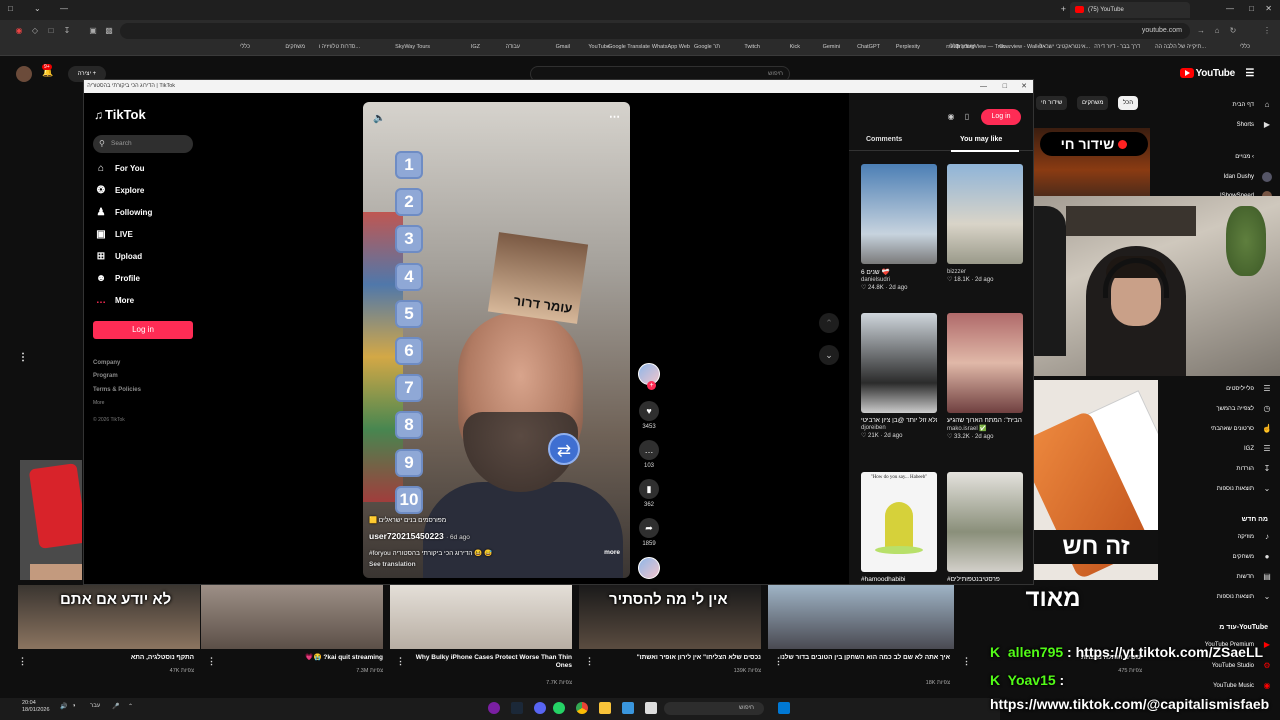 This screenshot has height=720, width=1280. I want to click on back-icon: →, so click(1201, 31).